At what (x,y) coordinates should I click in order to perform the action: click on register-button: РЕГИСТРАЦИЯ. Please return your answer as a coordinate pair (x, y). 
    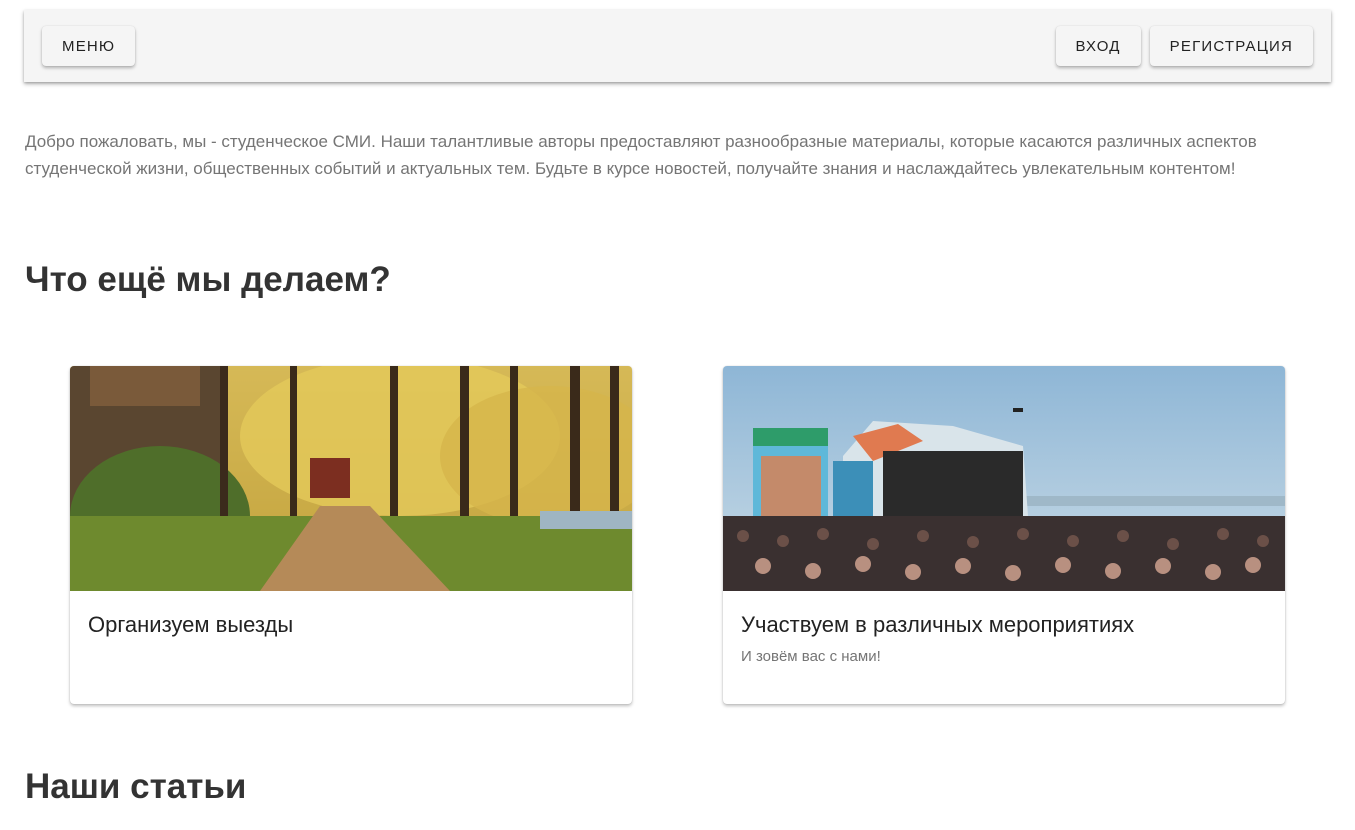
    Looking at the image, I should click on (1231, 46).